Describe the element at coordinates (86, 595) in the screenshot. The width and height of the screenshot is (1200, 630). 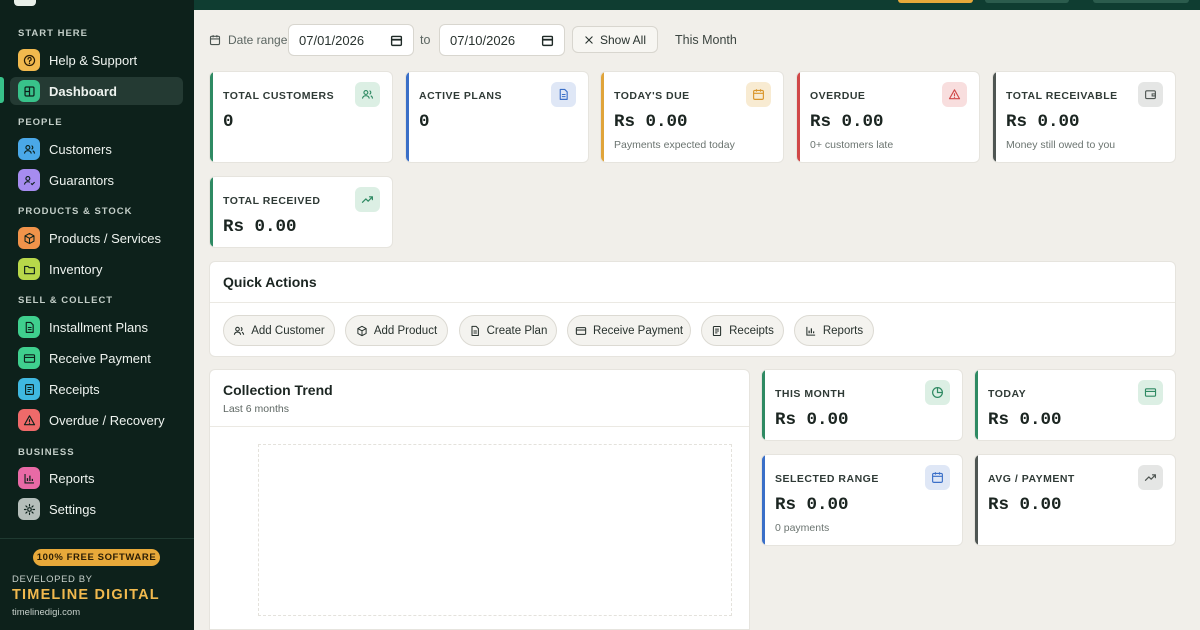
I see `developer-name: TIMELINE DIGITAL` at that location.